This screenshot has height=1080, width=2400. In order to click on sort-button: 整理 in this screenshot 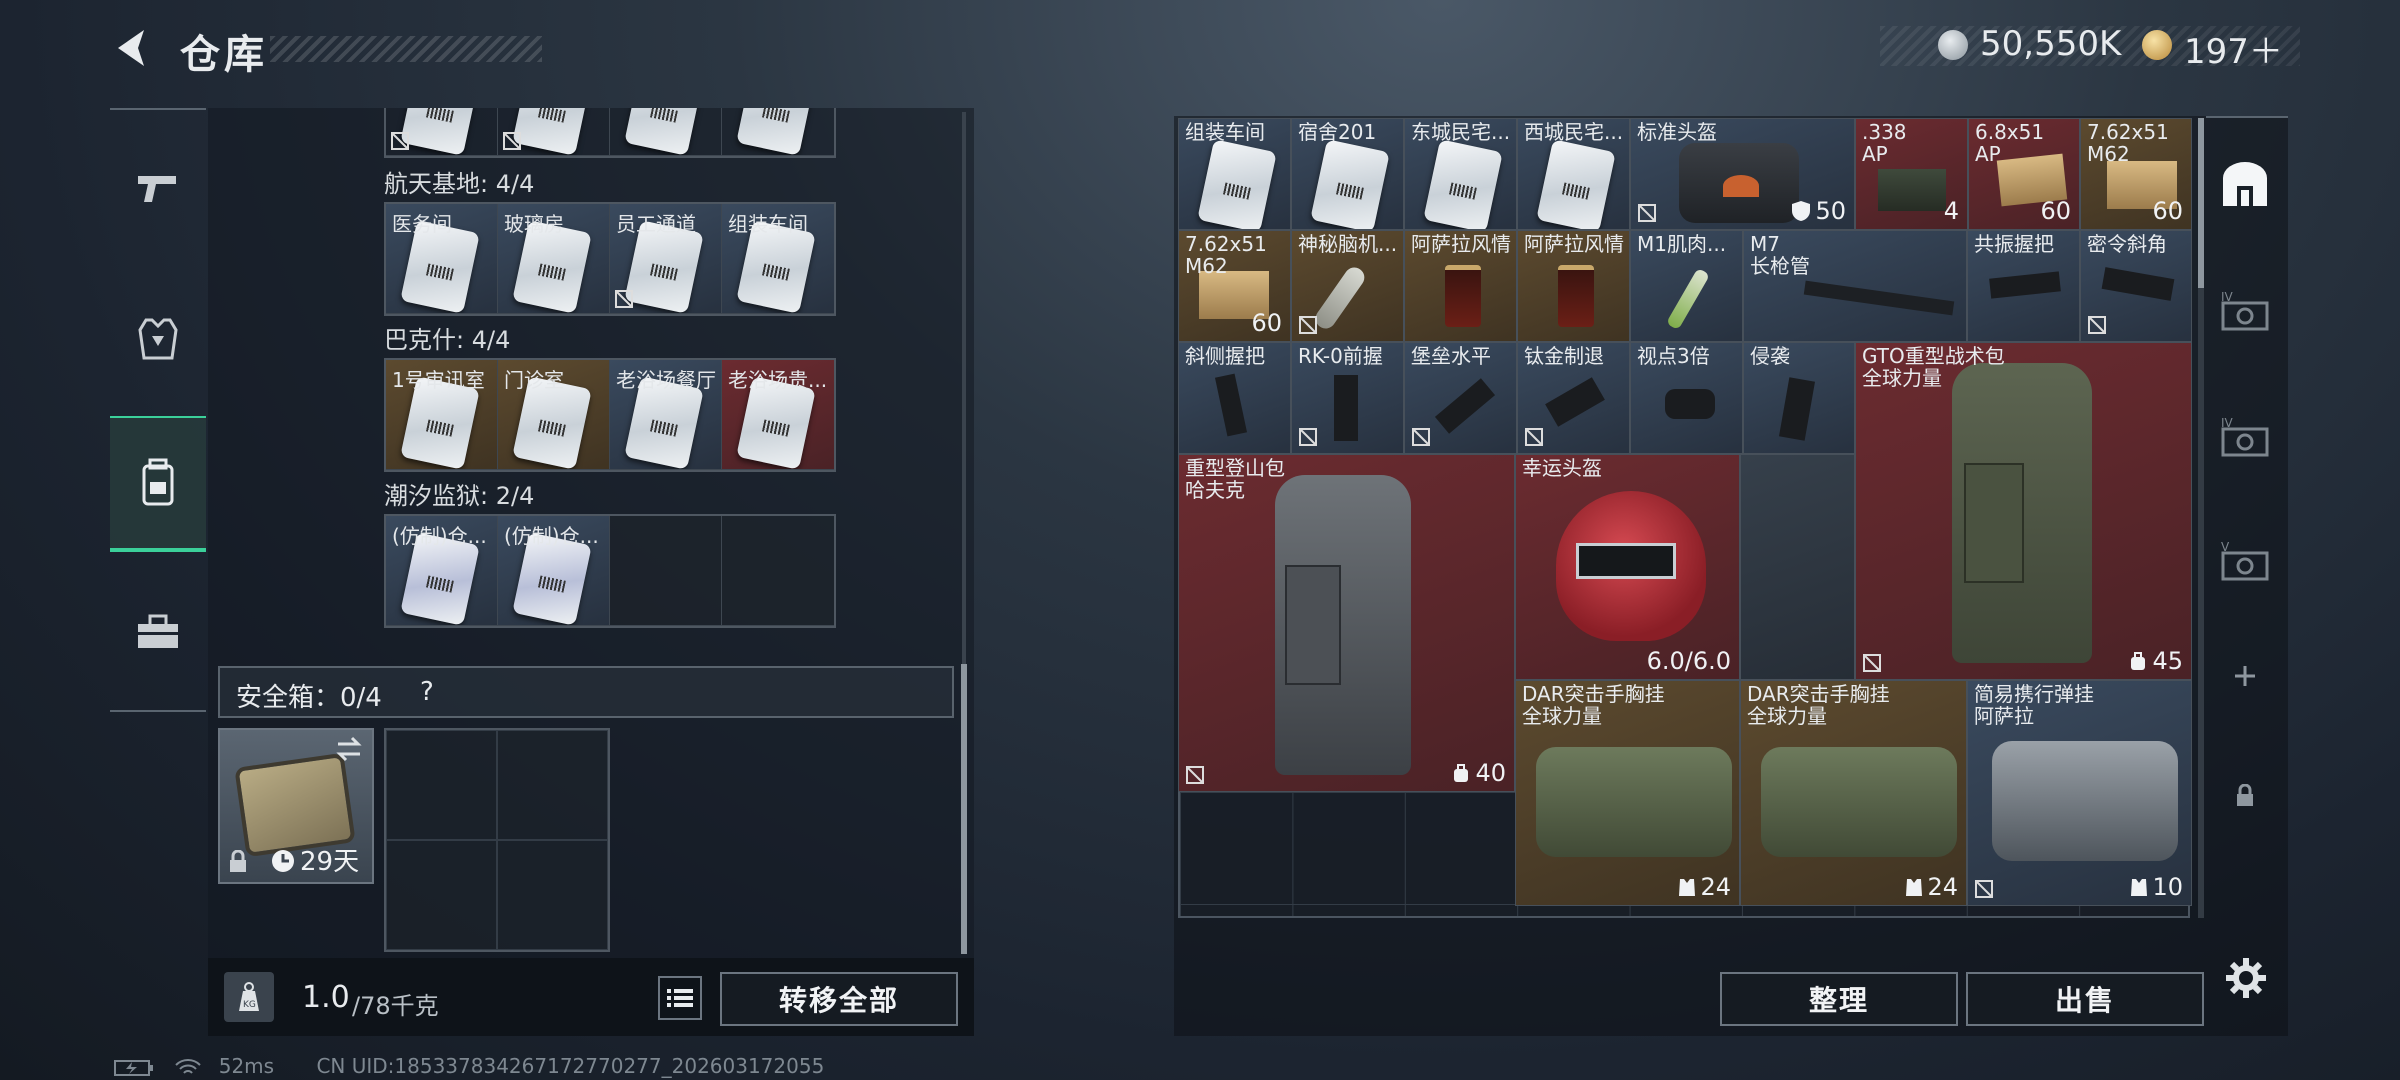, I will do `click(1839, 999)`.